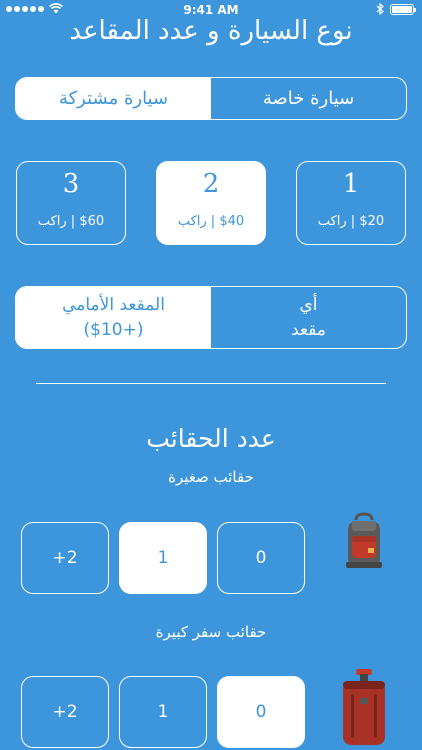 The width and height of the screenshot is (422, 750). I want to click on status-time: 9:41 AM, so click(211, 10).